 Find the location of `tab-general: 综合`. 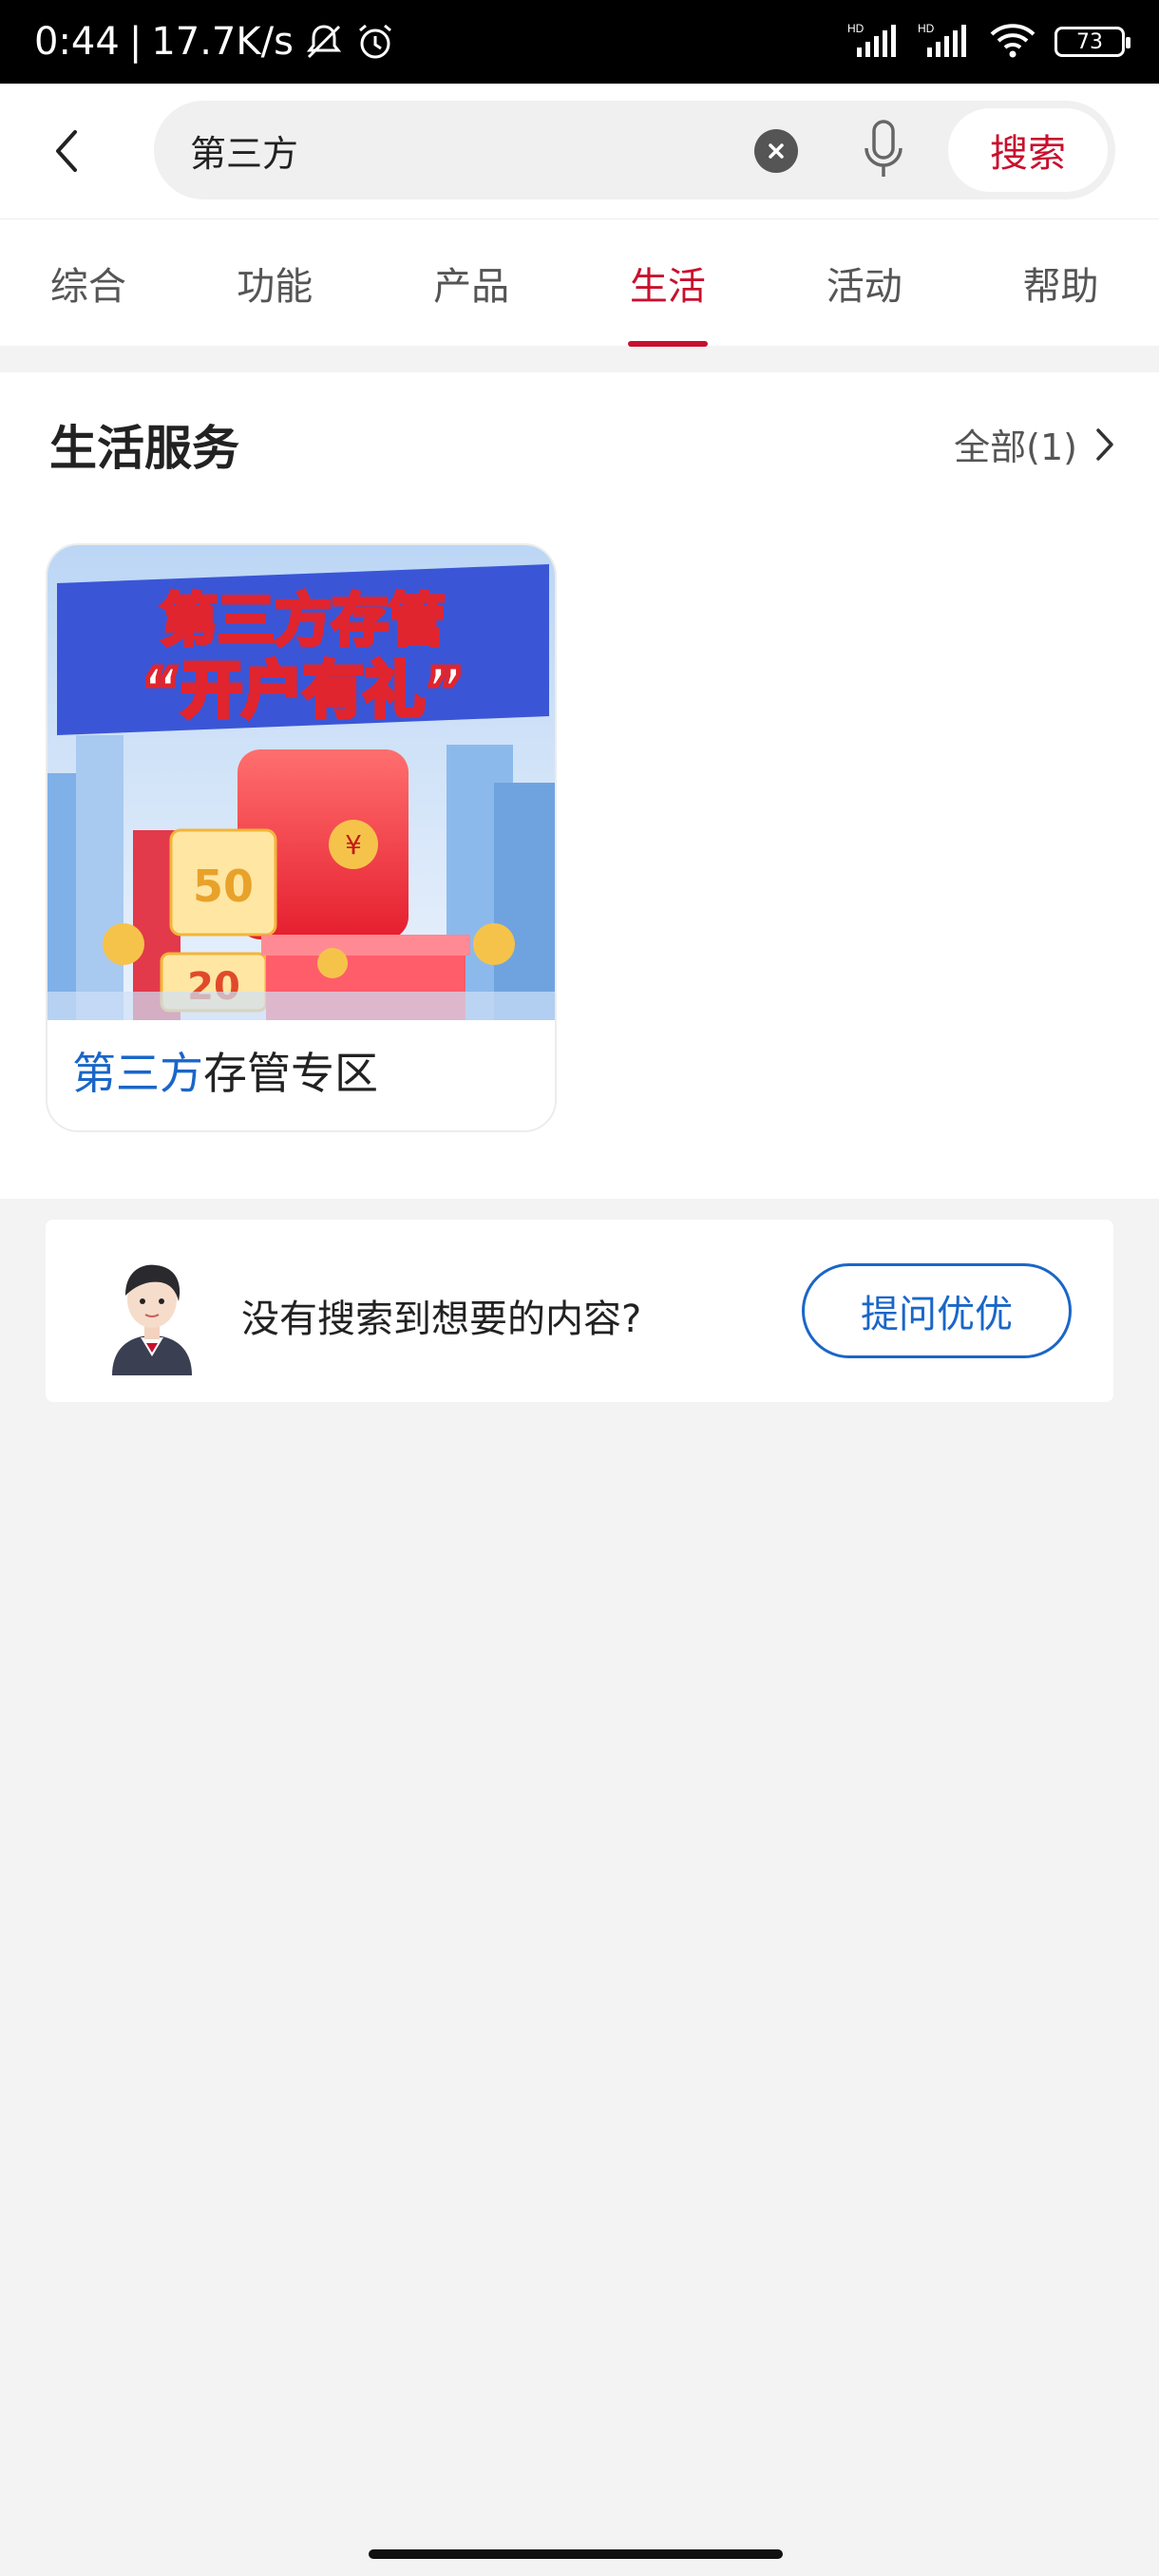

tab-general: 综合 is located at coordinates (88, 283).